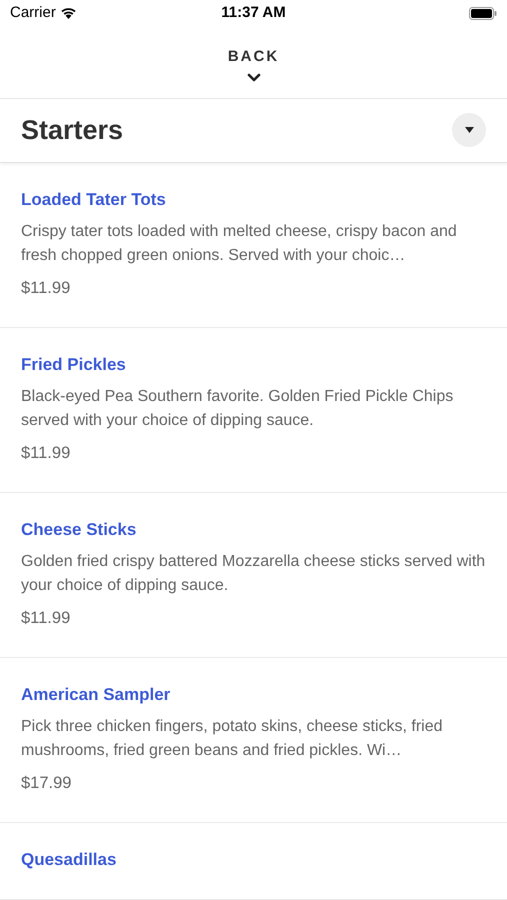  Describe the element at coordinates (72, 131) in the screenshot. I see `section-title: Starters` at that location.